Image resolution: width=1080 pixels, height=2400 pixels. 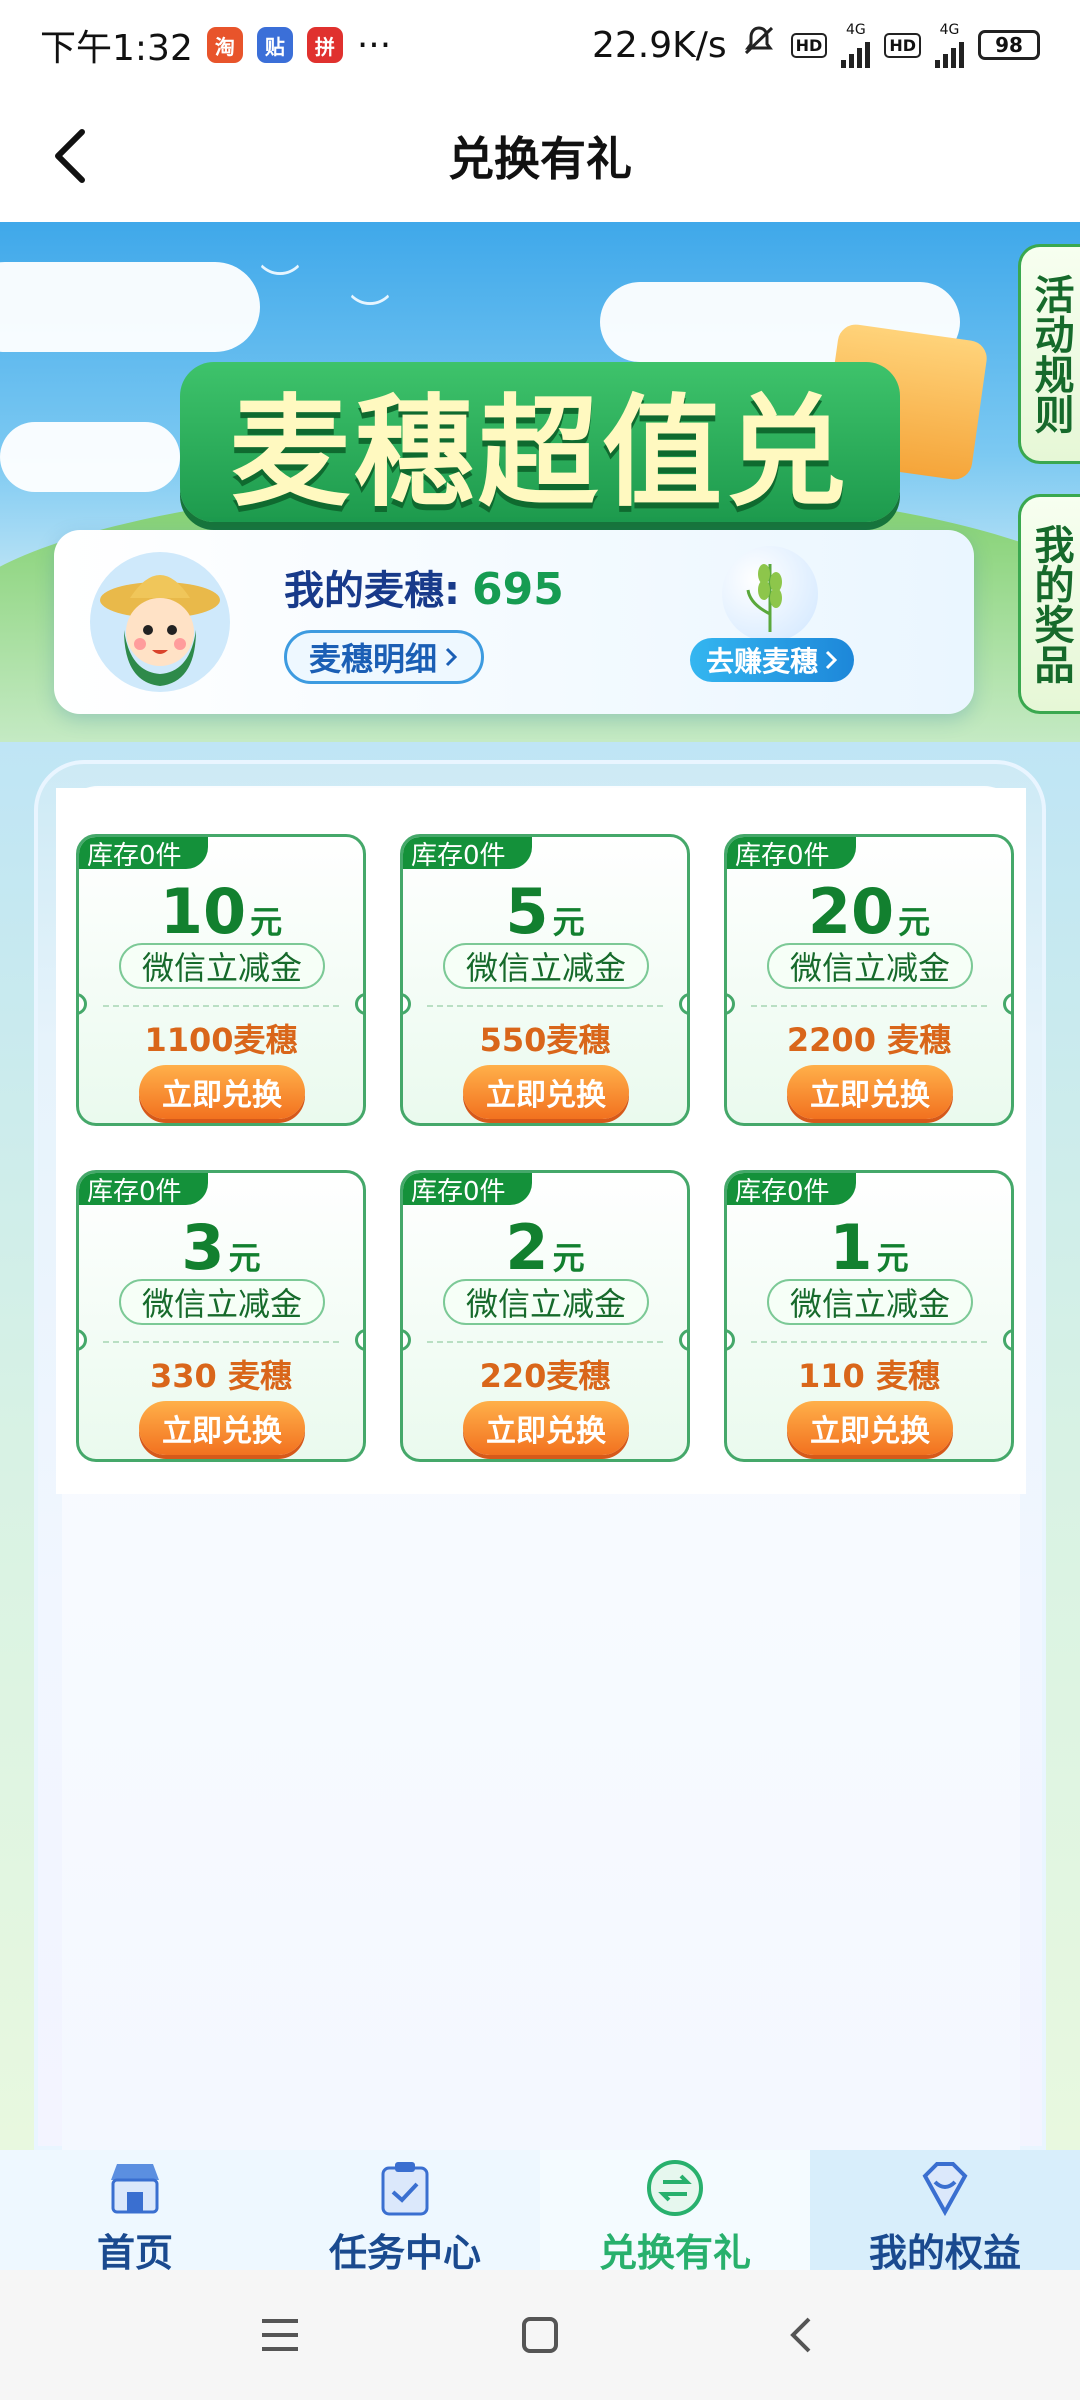 I want to click on store-icon, so click(x=135, y=2188).